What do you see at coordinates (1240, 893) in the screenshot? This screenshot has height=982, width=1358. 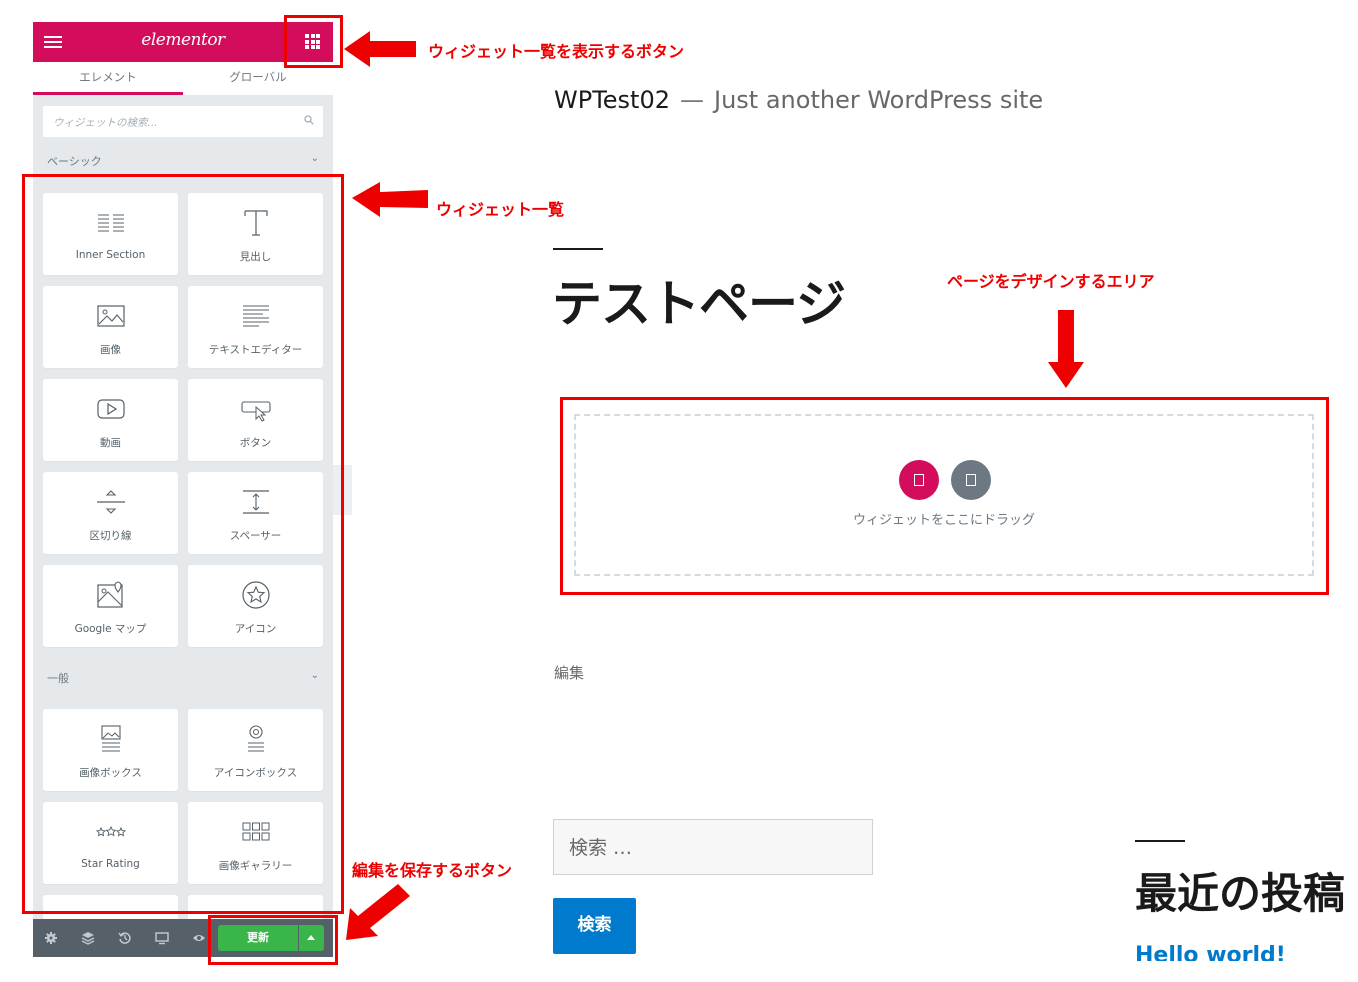 I see `recent-posts-title: 最近の投稿` at bounding box center [1240, 893].